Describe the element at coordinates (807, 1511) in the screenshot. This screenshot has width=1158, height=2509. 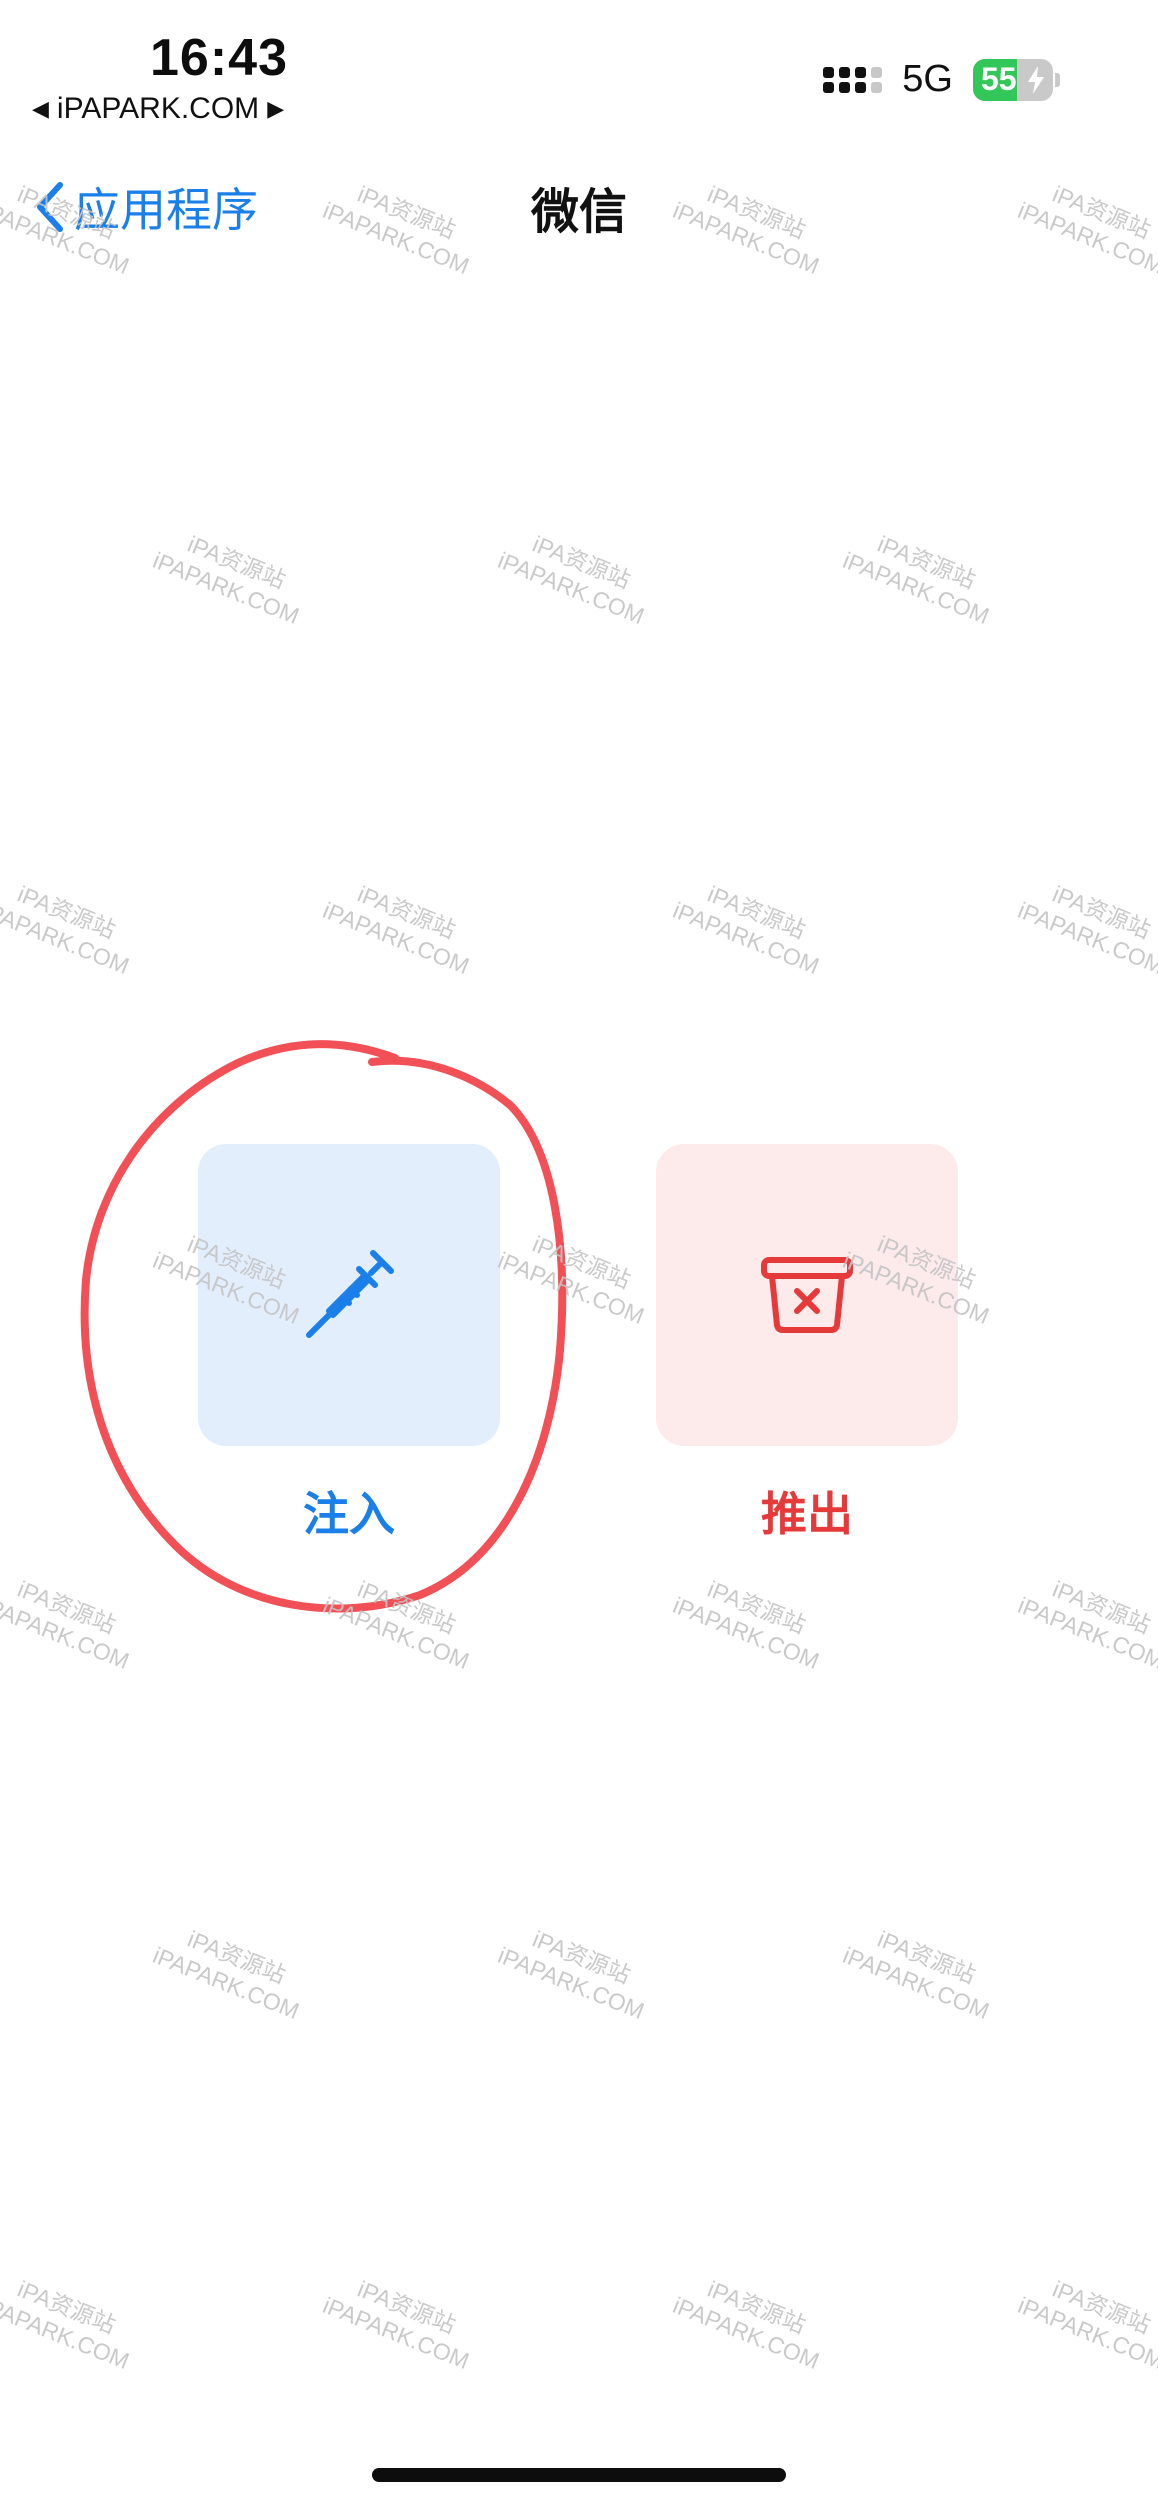
I see `eject-label: 推出` at that location.